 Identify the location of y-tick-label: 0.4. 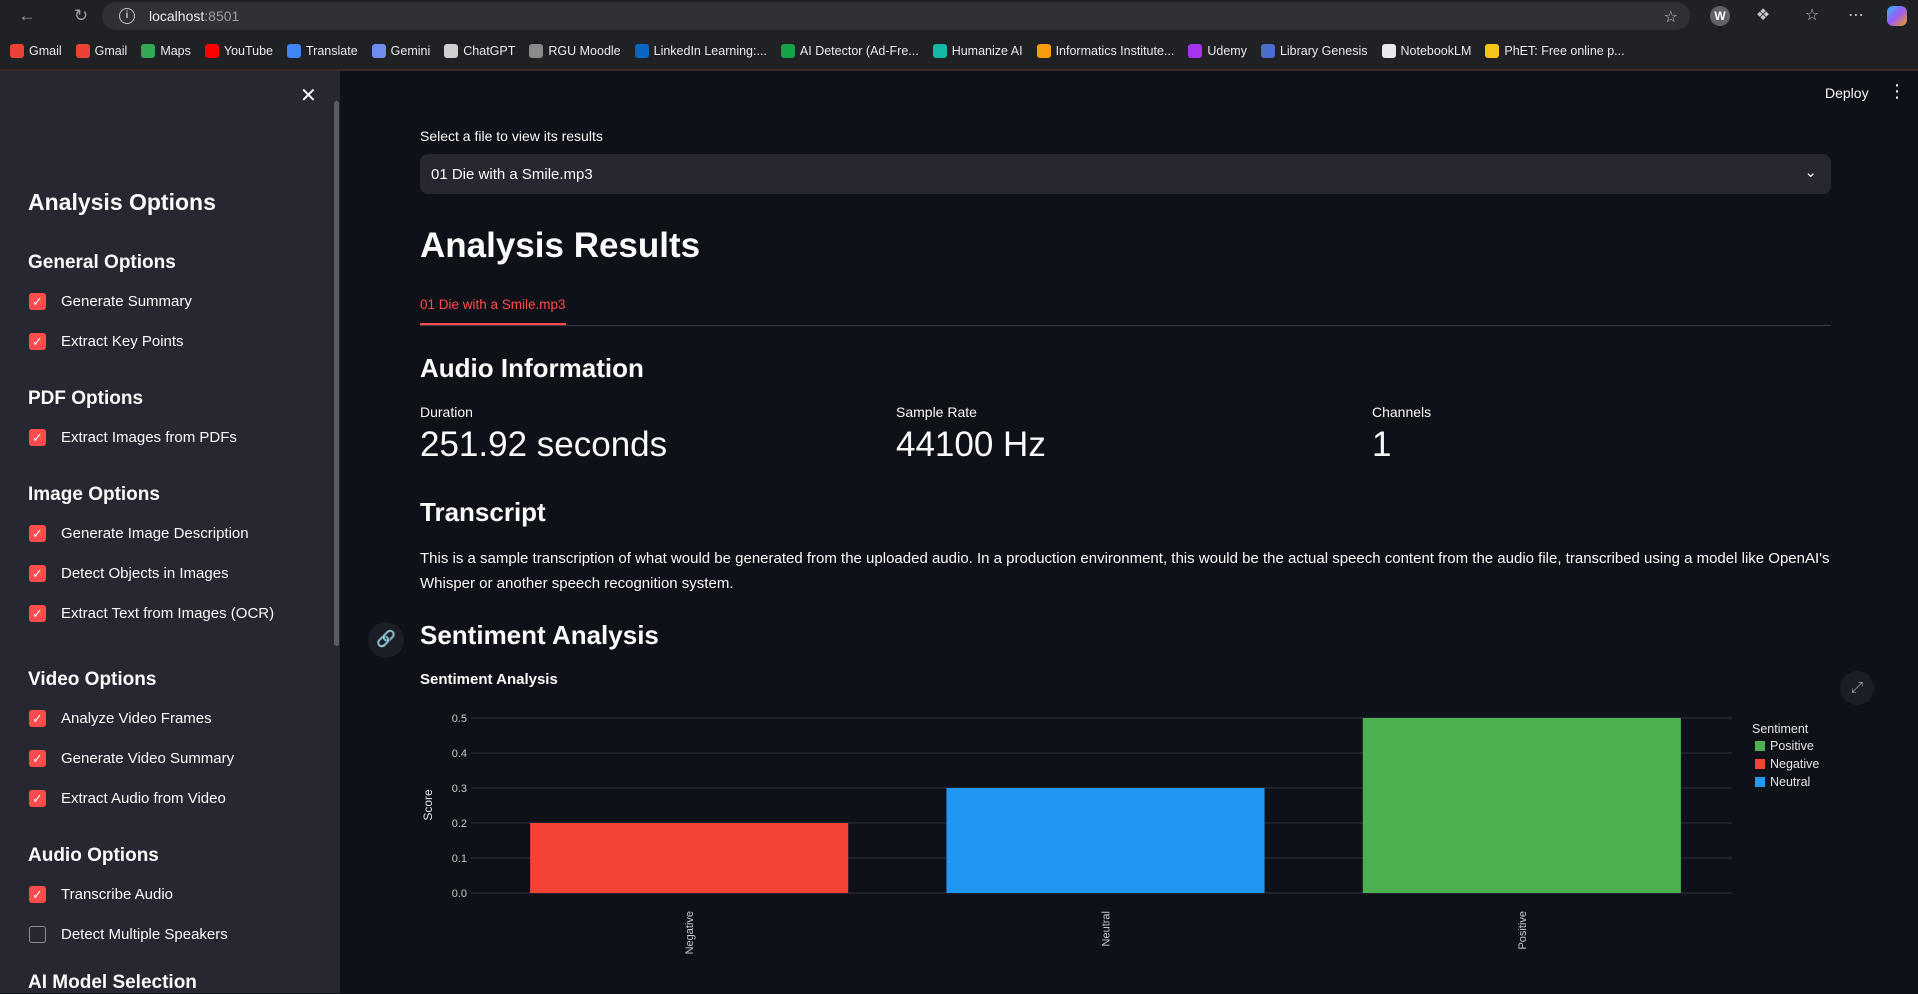
(459, 754).